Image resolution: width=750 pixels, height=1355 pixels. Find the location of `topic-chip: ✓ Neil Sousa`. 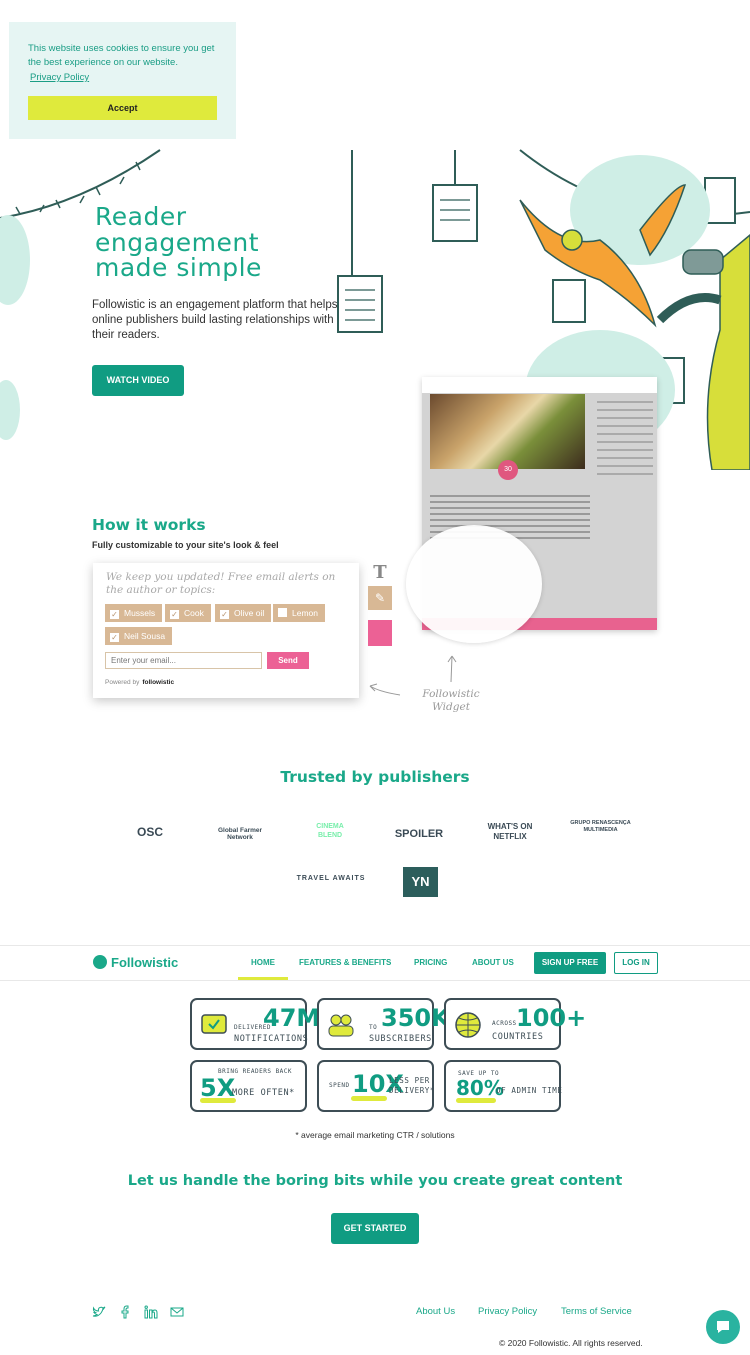

topic-chip: ✓ Neil Sousa is located at coordinates (139, 636).